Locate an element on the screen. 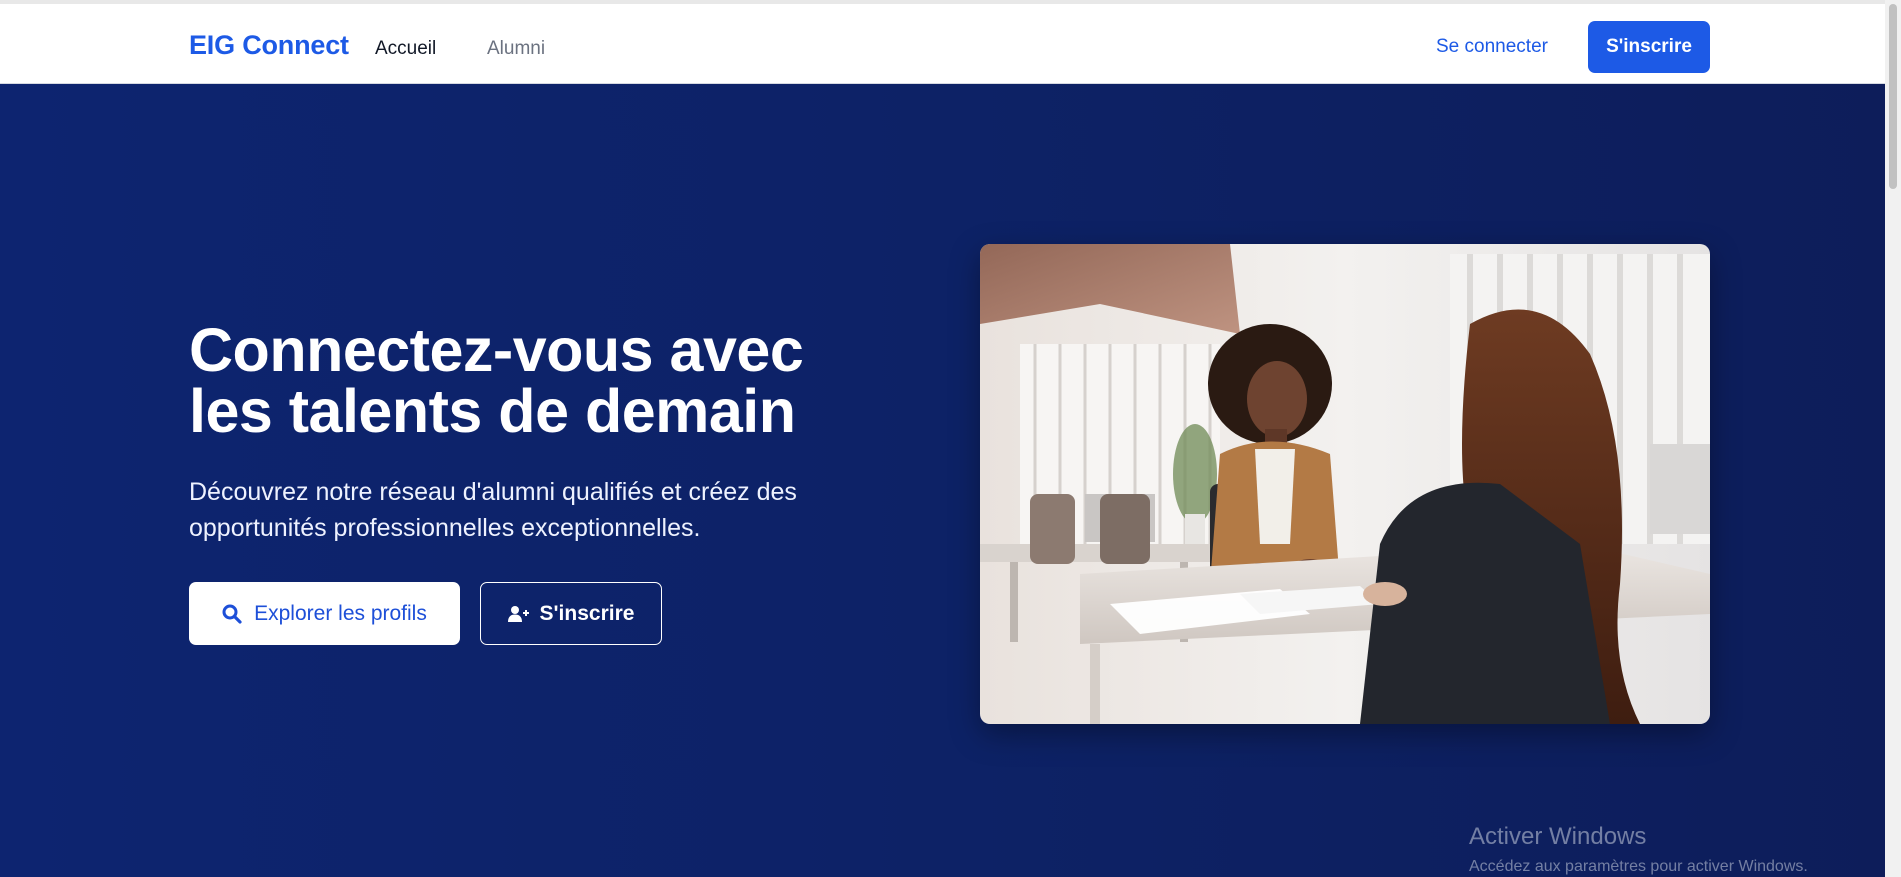 Image resolution: width=1901 pixels, height=877 pixels. login-link: Se connecter is located at coordinates (1492, 47).